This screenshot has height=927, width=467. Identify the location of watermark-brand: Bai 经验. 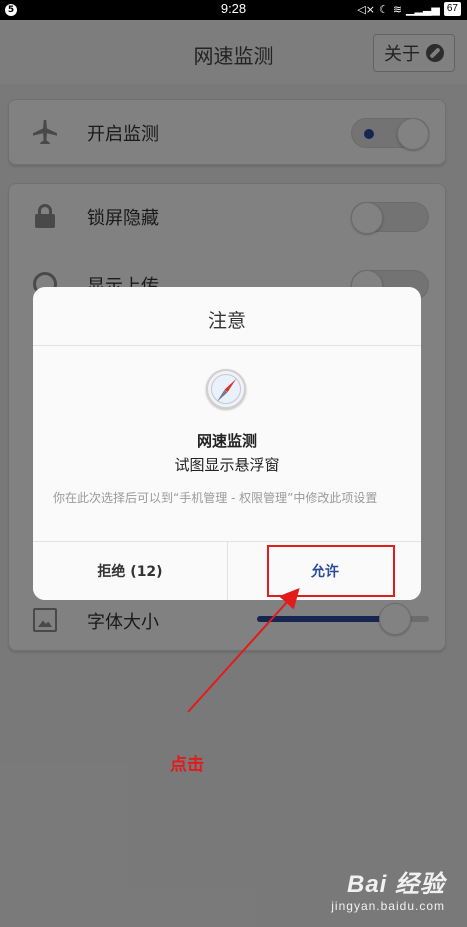
(395, 884).